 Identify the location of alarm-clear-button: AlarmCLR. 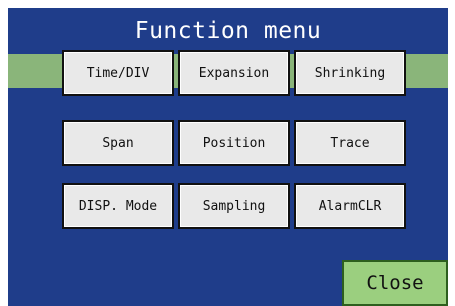
(350, 206).